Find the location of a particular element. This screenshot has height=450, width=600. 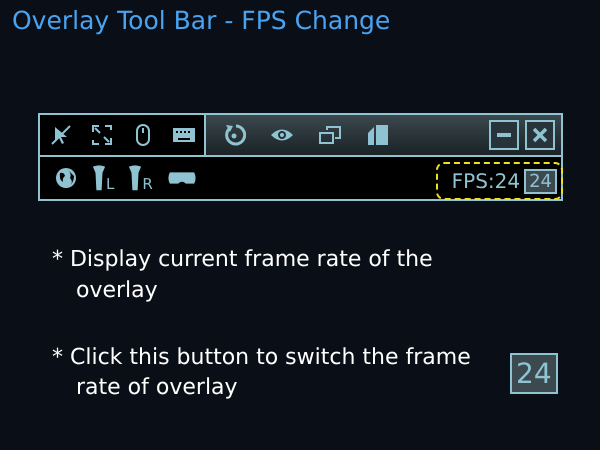

controller-label: L is located at coordinates (110, 184).